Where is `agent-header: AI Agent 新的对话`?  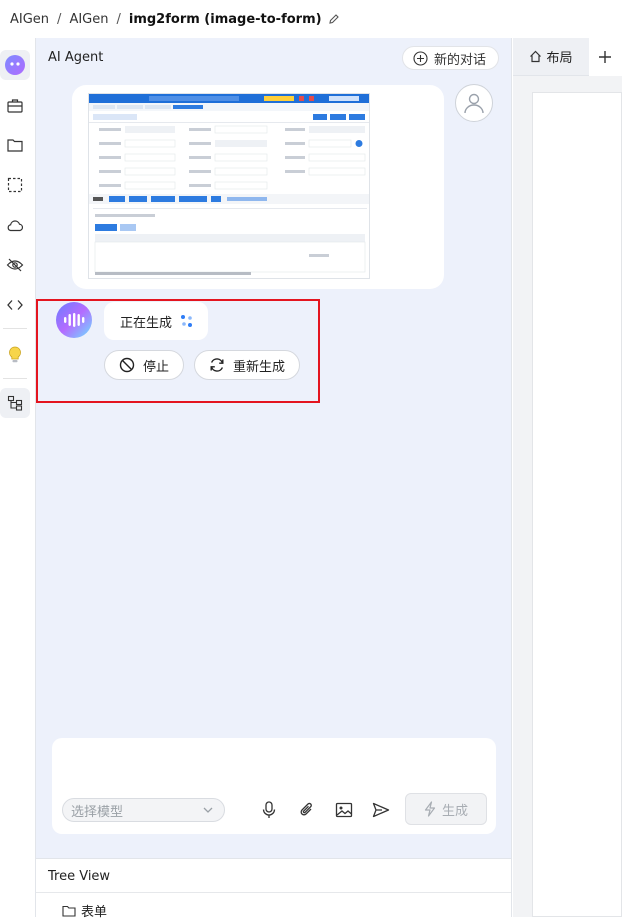 agent-header: AI Agent 新的对话 is located at coordinates (273, 57).